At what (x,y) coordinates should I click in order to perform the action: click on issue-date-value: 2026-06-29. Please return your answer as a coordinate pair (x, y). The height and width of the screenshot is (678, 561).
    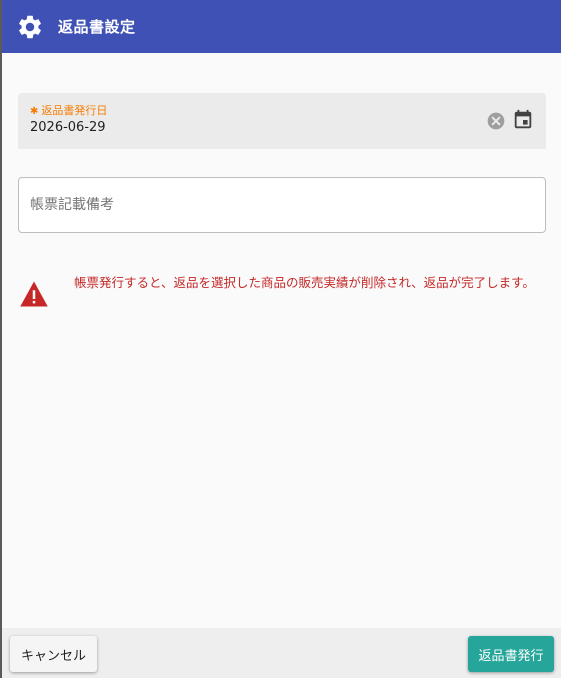
    Looking at the image, I should click on (68, 127).